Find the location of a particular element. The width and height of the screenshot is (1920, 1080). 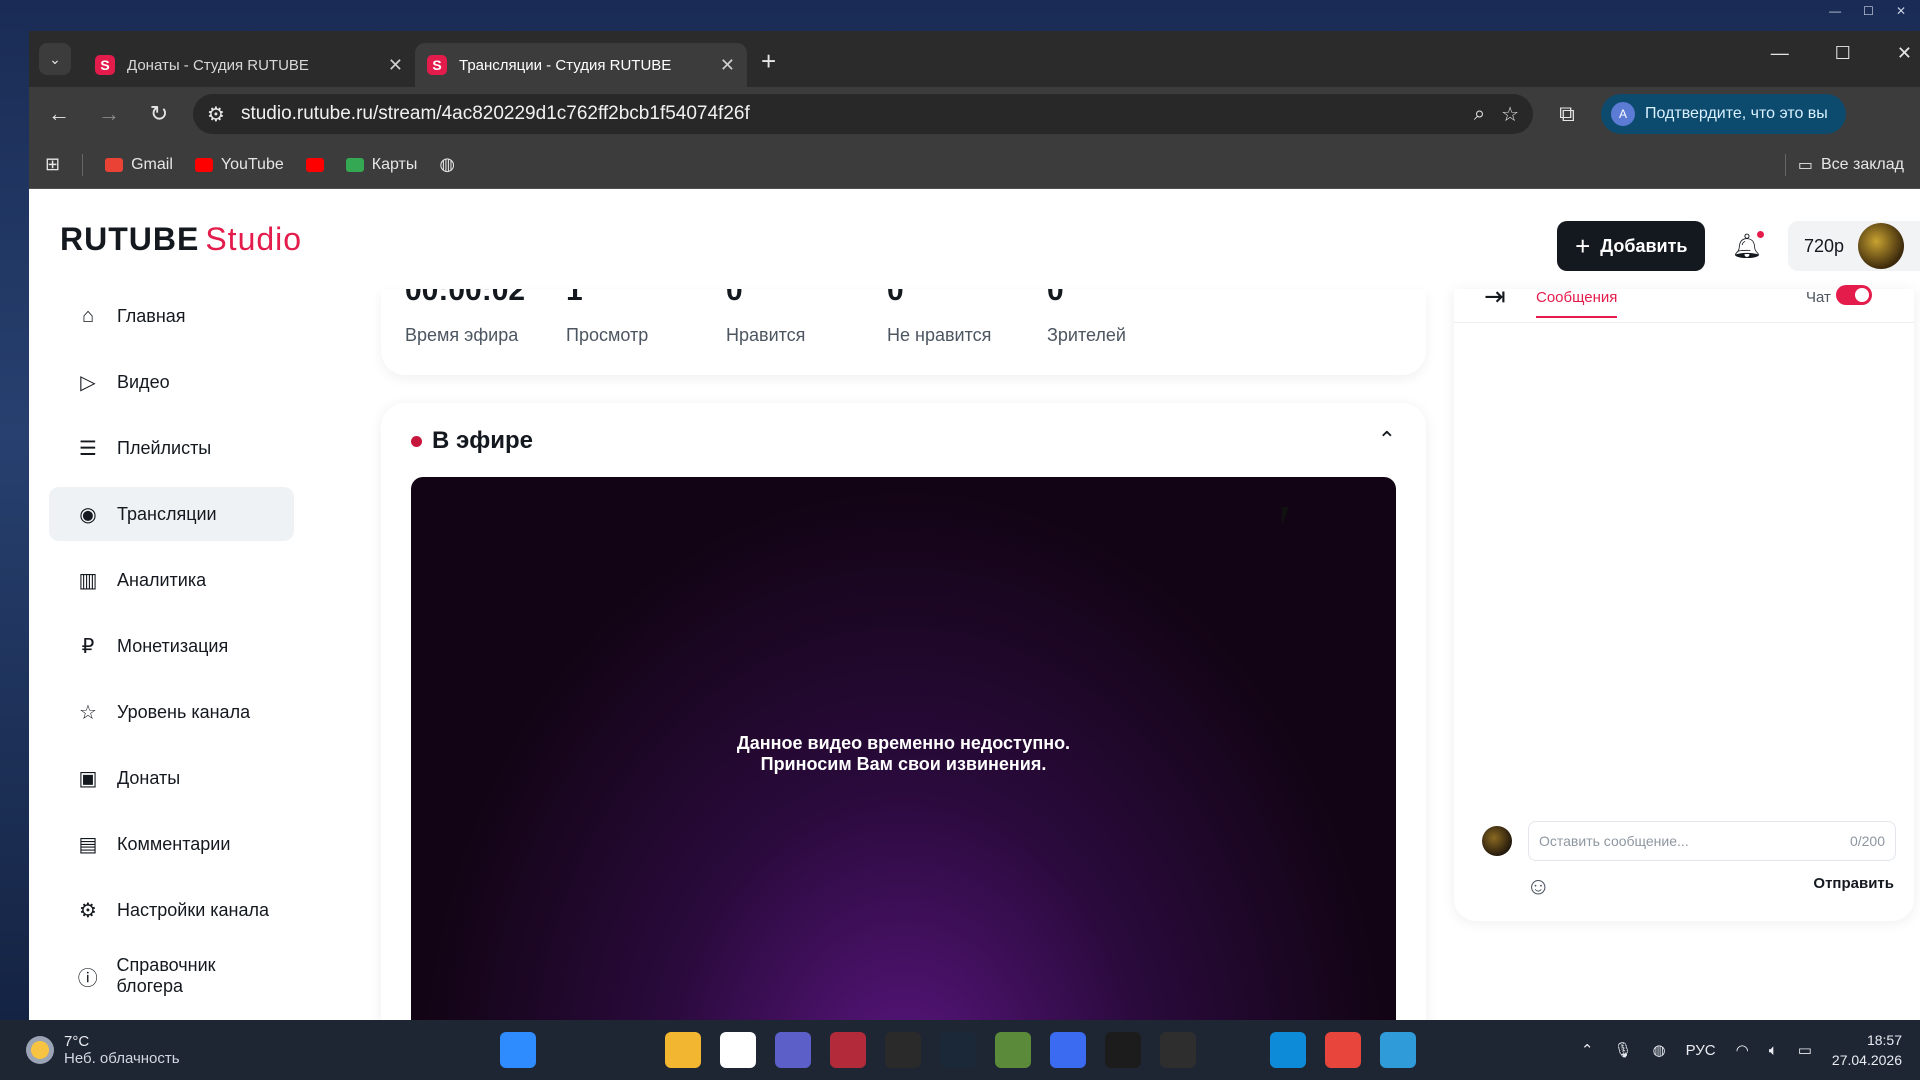

app-icon is located at coordinates (1068, 1050).